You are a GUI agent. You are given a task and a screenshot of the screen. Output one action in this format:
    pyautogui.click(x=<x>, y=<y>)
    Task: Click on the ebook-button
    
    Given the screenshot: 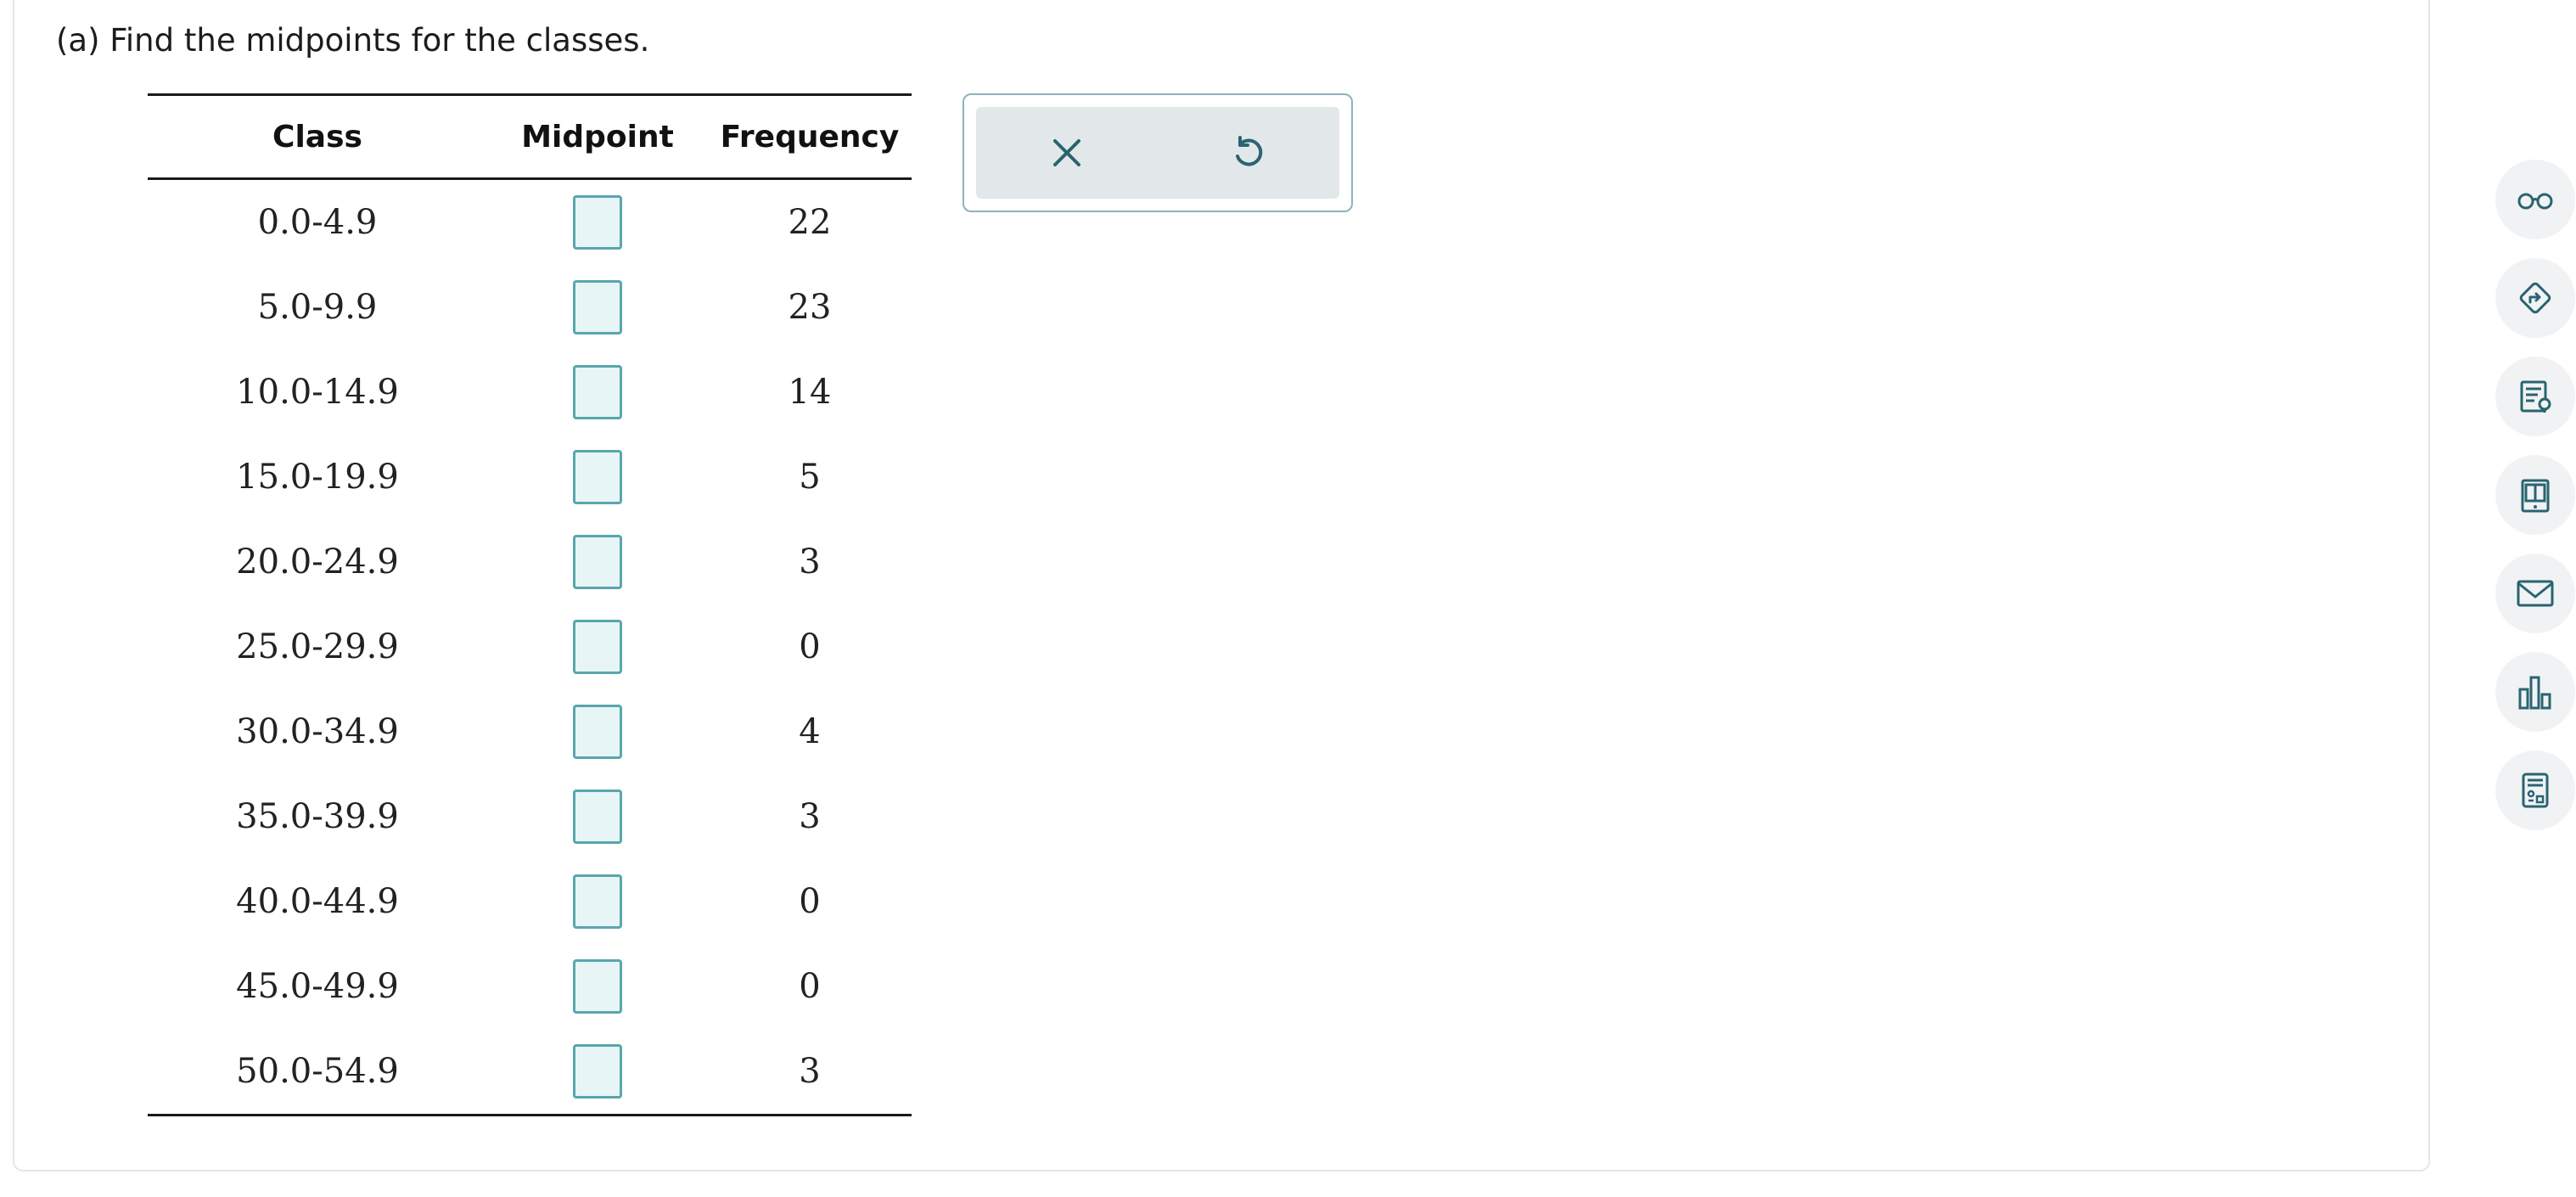 What is the action you would take?
    pyautogui.click(x=2535, y=495)
    